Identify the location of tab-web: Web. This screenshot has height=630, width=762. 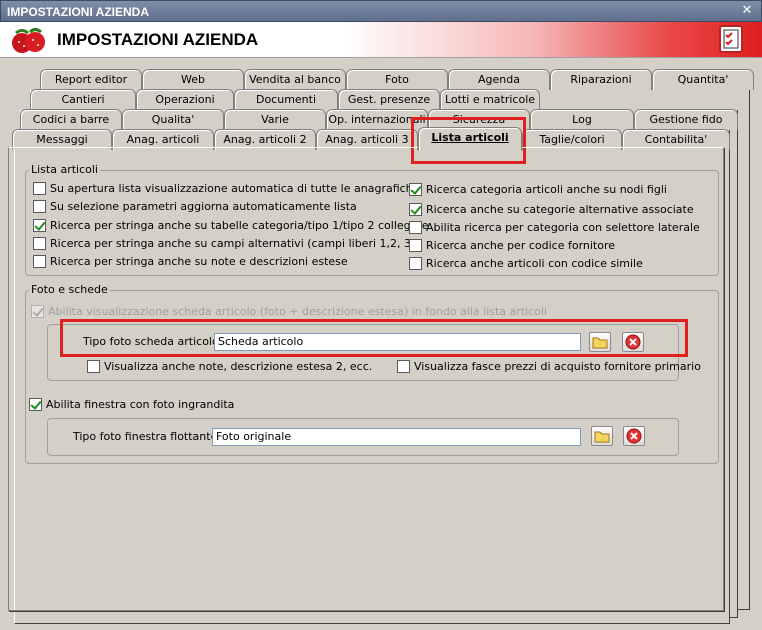
(193, 79).